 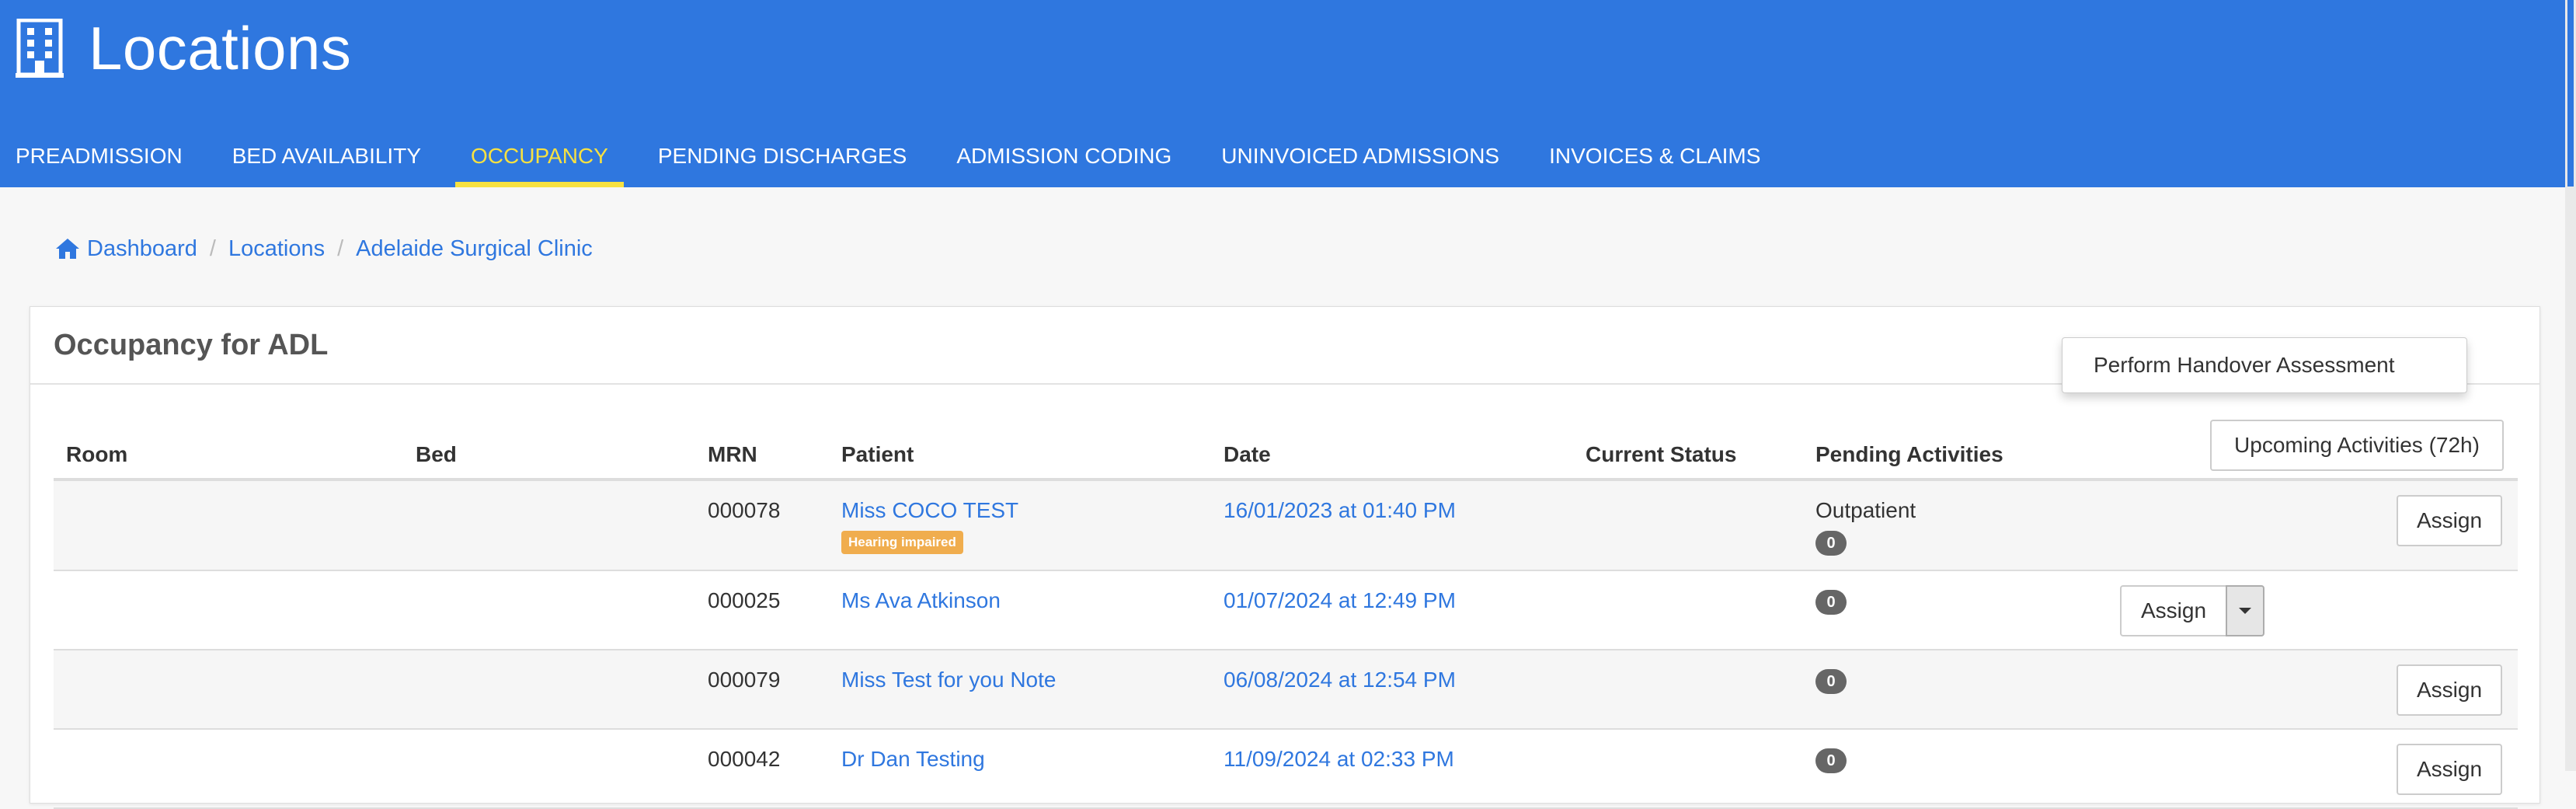 I want to click on column-bed: Bed, so click(x=437, y=454).